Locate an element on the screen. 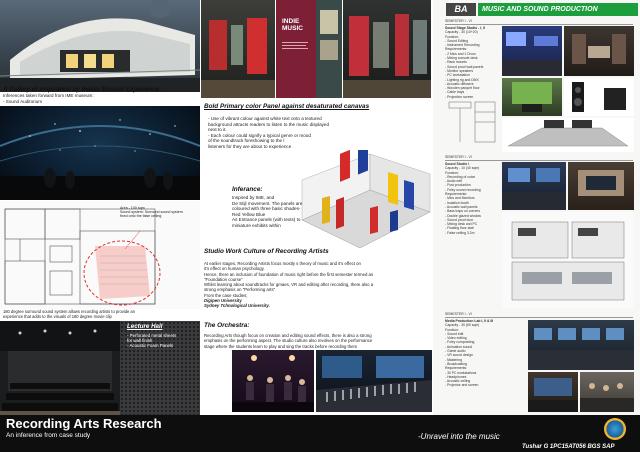 This screenshot has width=640, height=452. room-spec-line: - Projector and screen is located at coordinates (462, 385).